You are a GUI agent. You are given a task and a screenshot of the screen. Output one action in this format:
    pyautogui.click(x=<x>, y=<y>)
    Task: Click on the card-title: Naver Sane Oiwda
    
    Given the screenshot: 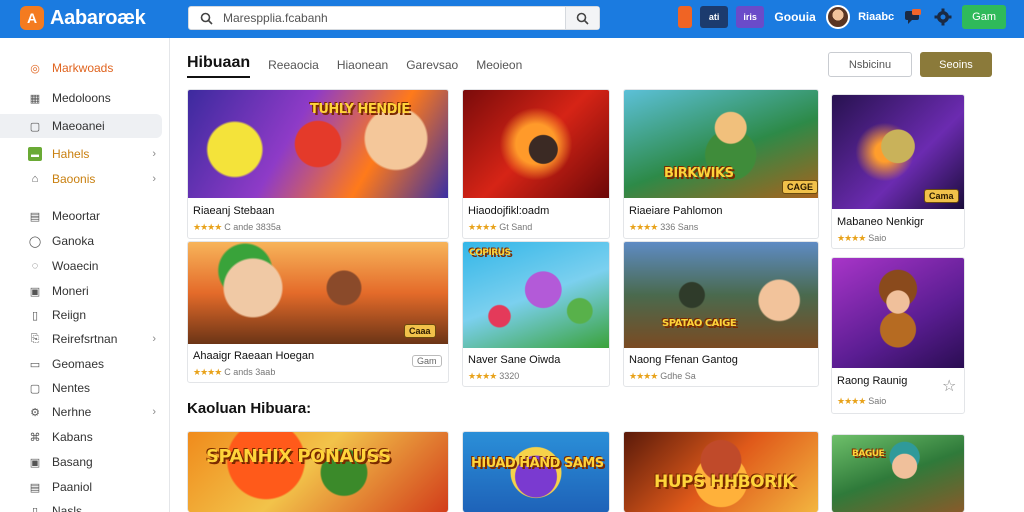 What is the action you would take?
    pyautogui.click(x=514, y=360)
    